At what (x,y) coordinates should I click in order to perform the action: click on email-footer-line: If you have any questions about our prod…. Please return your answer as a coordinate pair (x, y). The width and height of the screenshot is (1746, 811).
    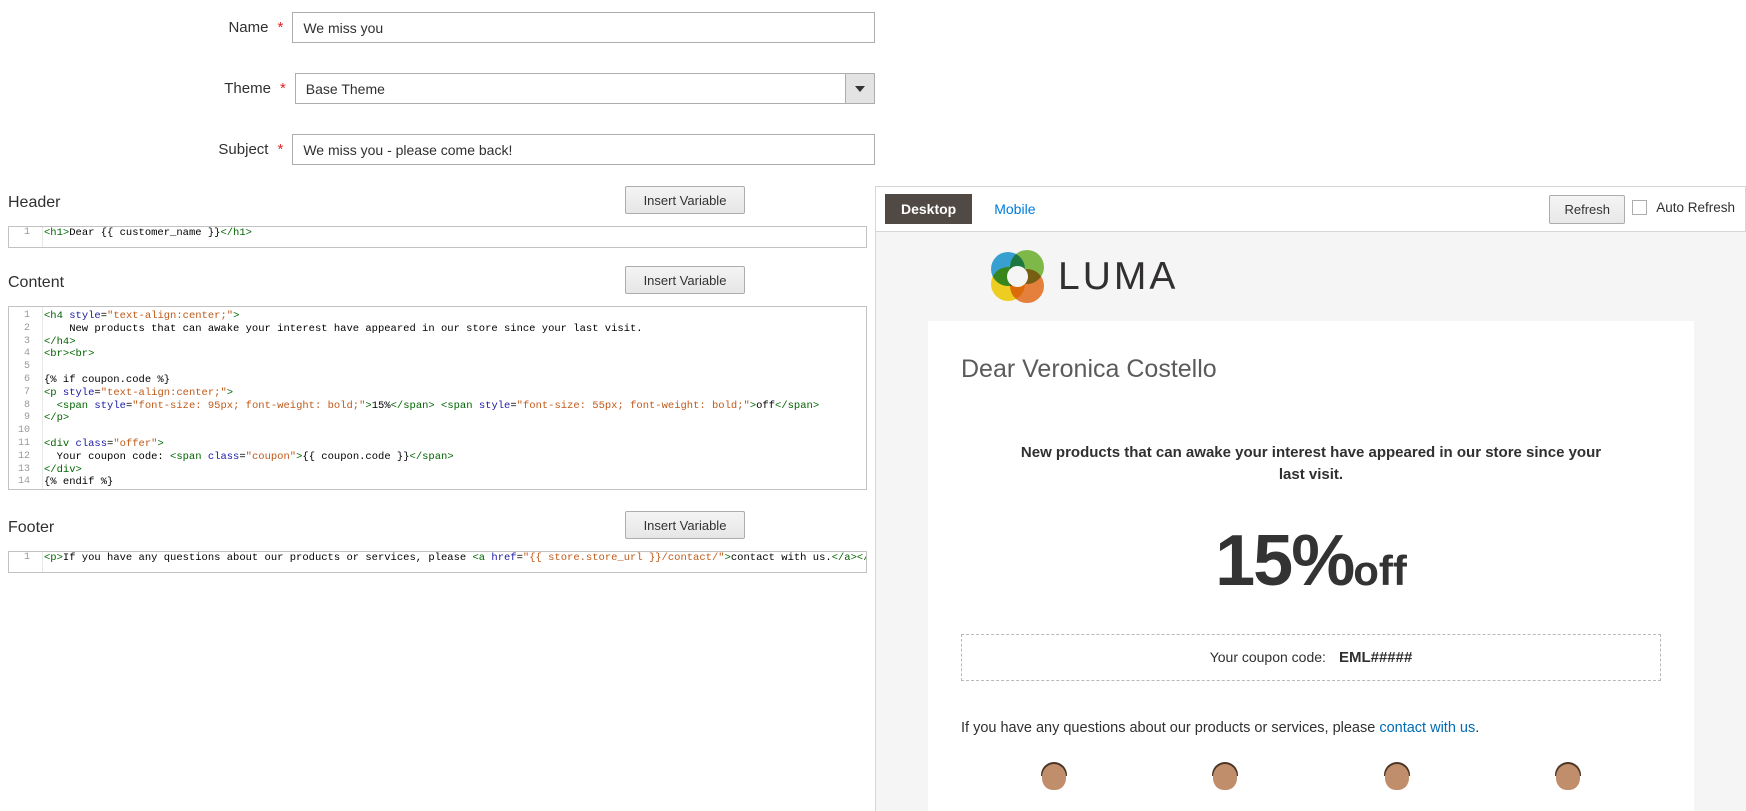
    Looking at the image, I should click on (1311, 708).